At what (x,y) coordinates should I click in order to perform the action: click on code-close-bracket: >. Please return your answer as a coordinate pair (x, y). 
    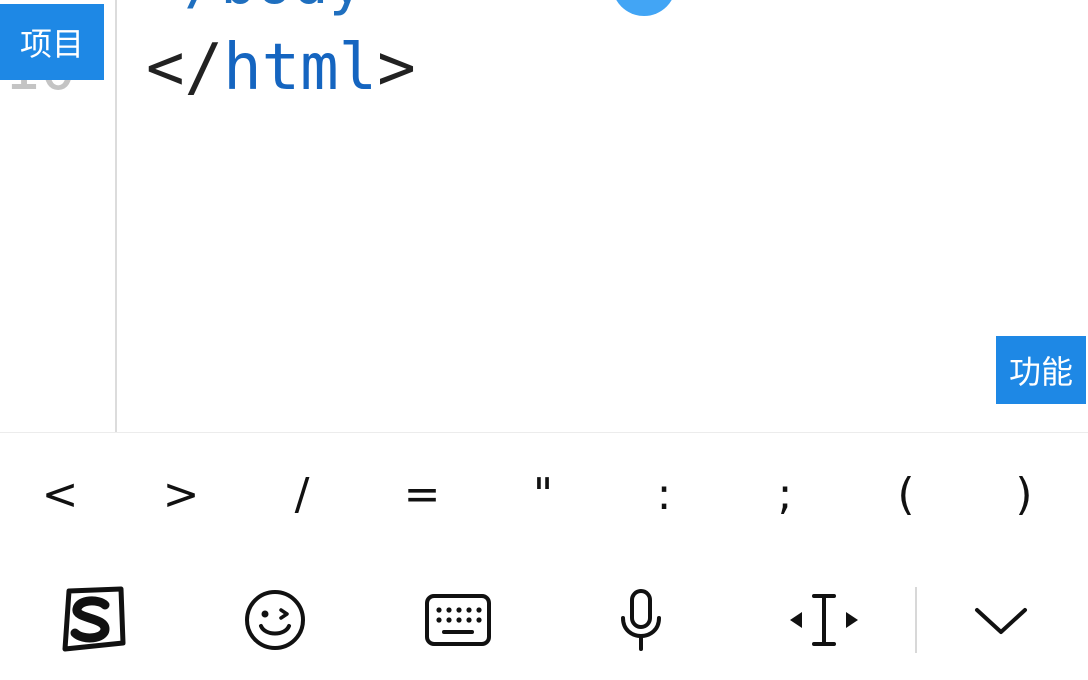
    Looking at the image, I should click on (396, 68).